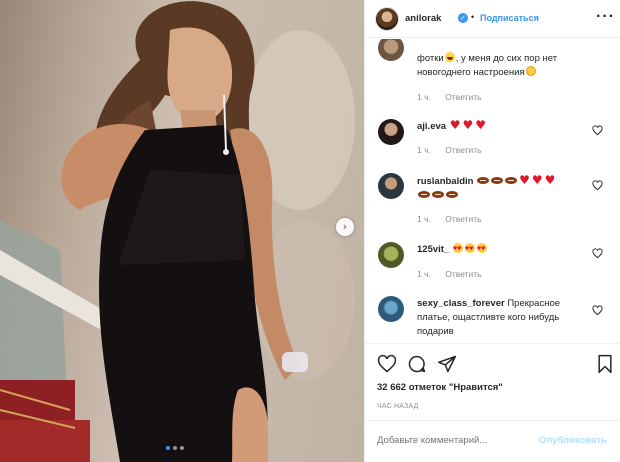 The width and height of the screenshot is (620, 462). I want to click on comment-username: sexy_class_forever, so click(461, 303).